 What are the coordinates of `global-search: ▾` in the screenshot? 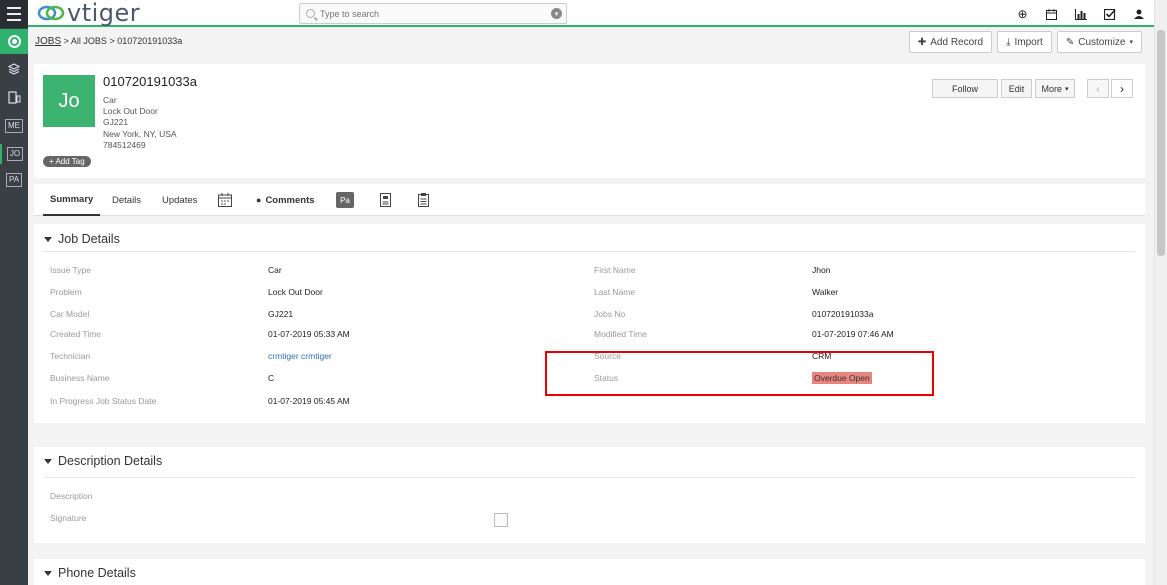 It's located at (433, 13).